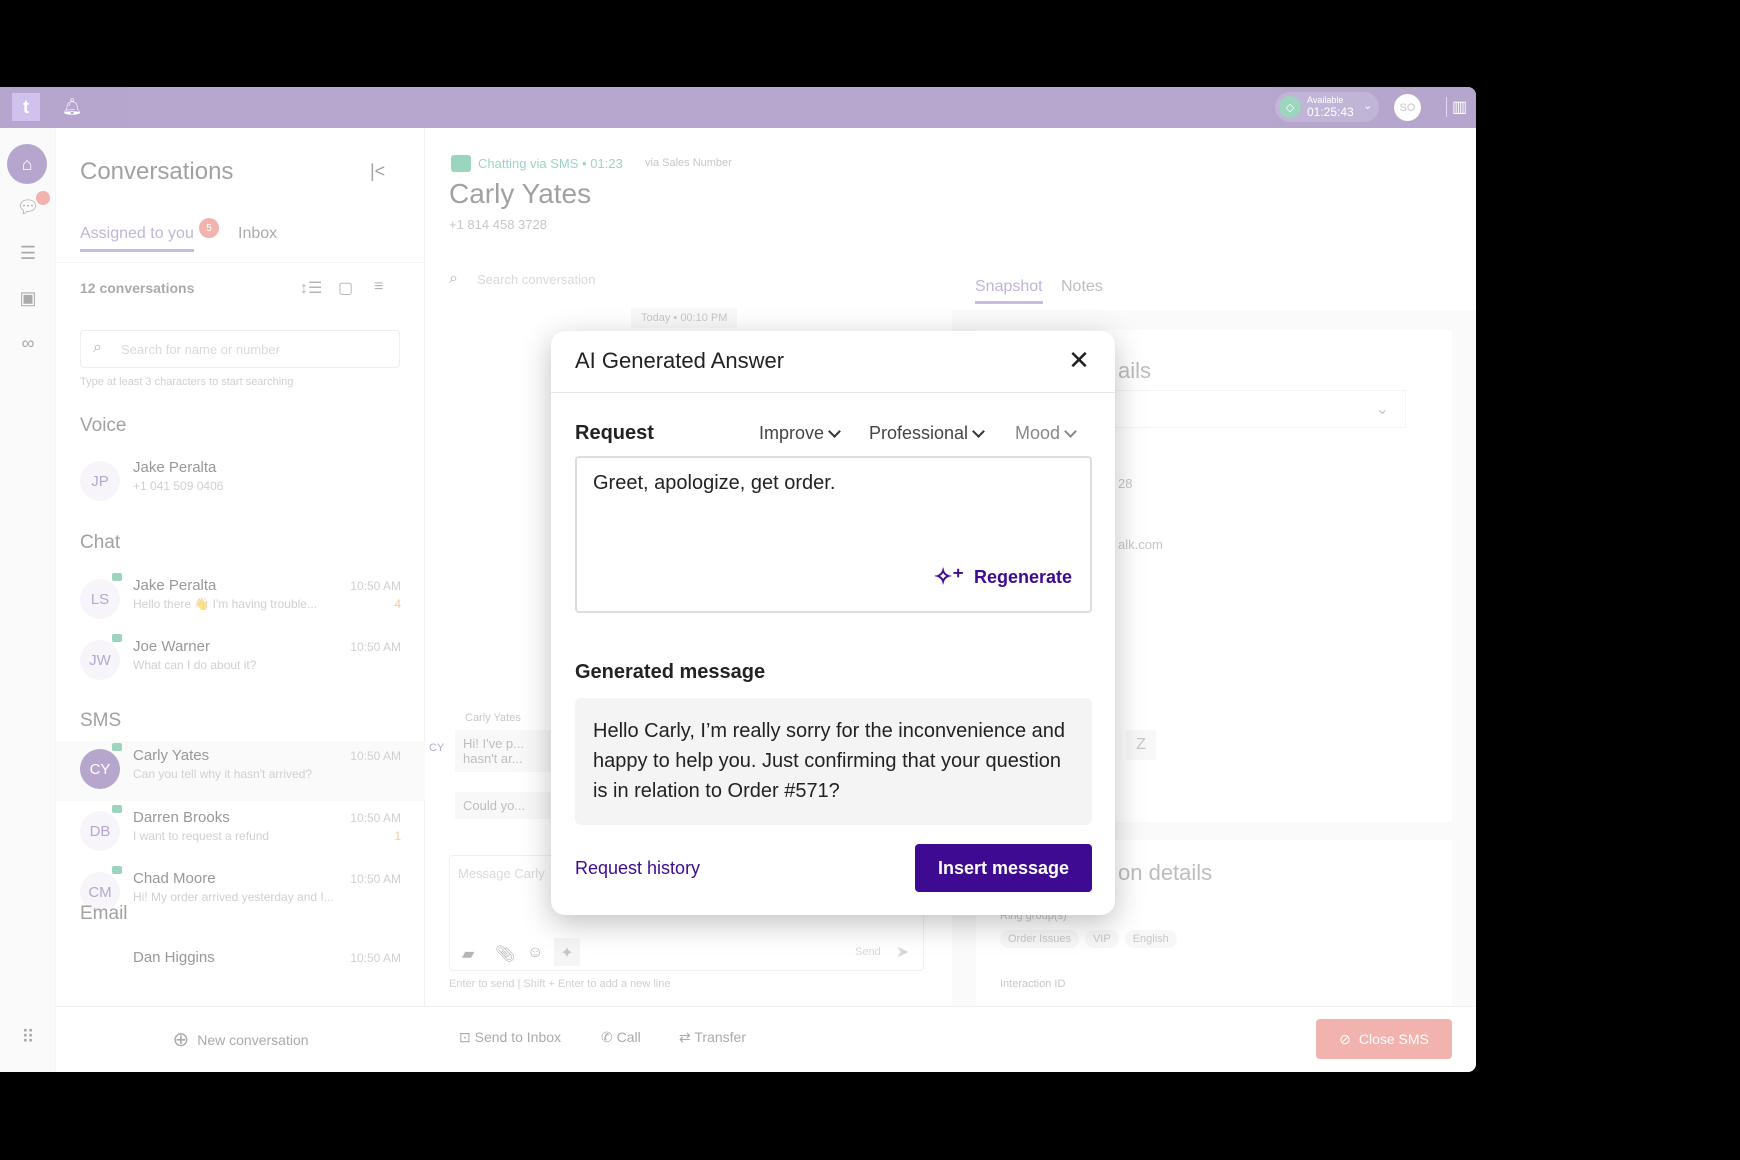  Describe the element at coordinates (714, 483) in the screenshot. I see `request-text: Greet, apologize, get order.` at that location.